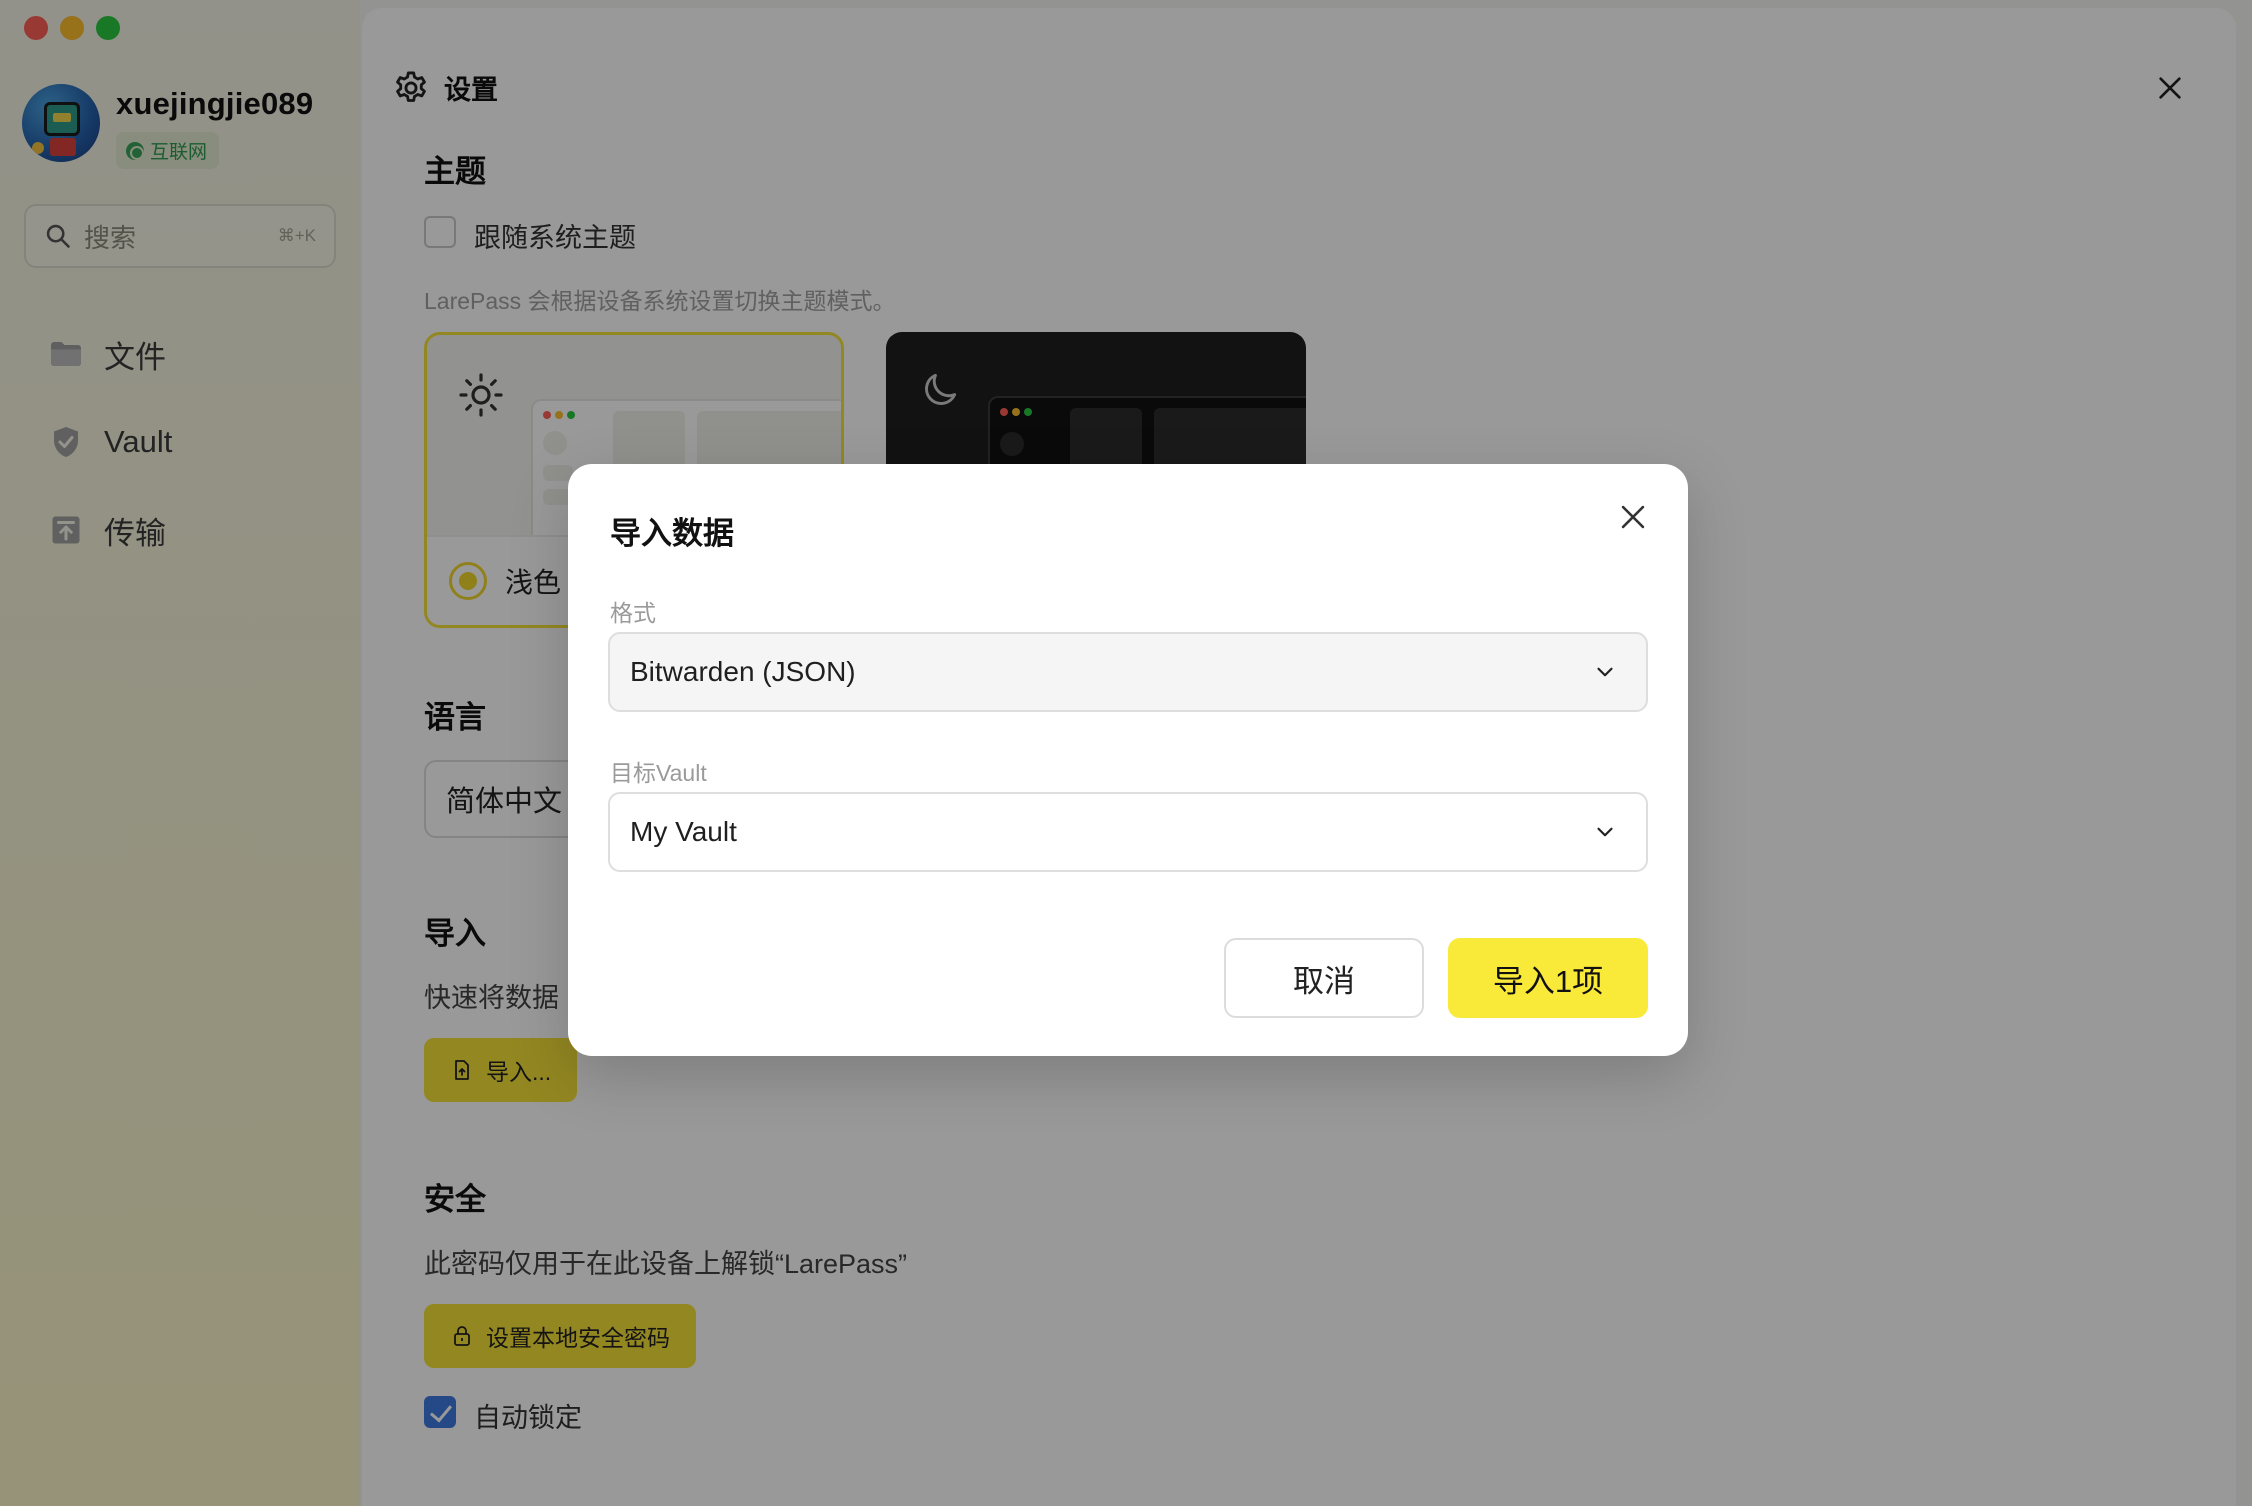  What do you see at coordinates (1548, 978) in the screenshot?
I see `import-confirm-button: 导入1项` at bounding box center [1548, 978].